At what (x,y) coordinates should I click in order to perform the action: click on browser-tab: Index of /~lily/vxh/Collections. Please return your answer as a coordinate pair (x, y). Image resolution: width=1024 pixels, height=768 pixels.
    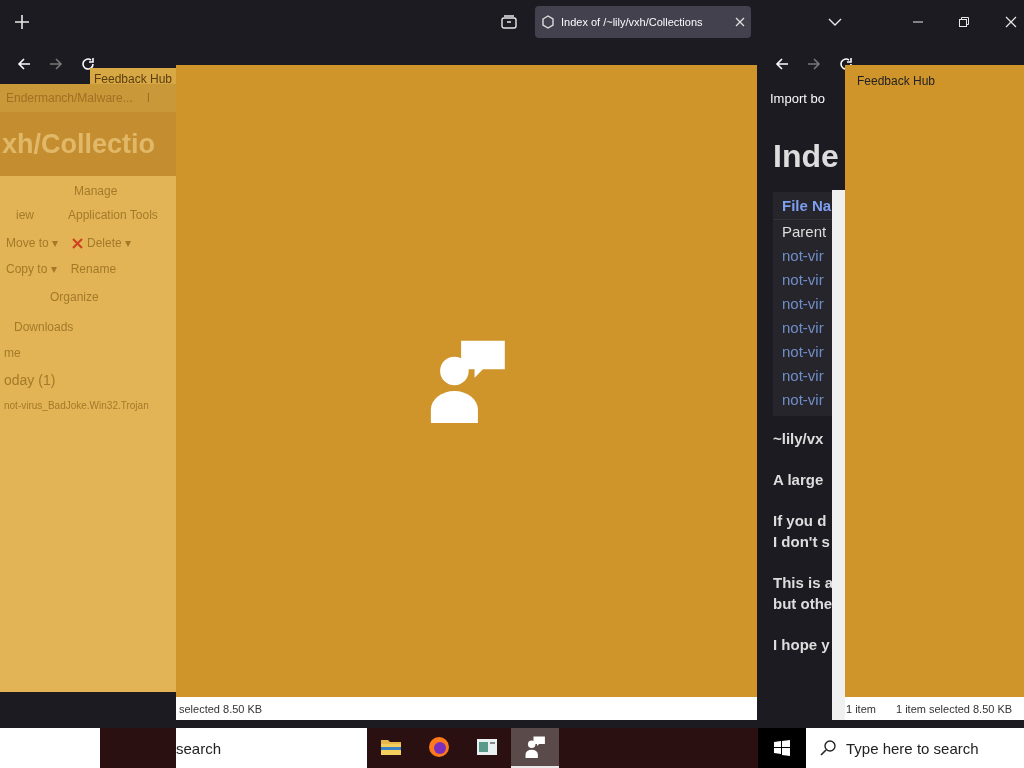
    Looking at the image, I should click on (643, 22).